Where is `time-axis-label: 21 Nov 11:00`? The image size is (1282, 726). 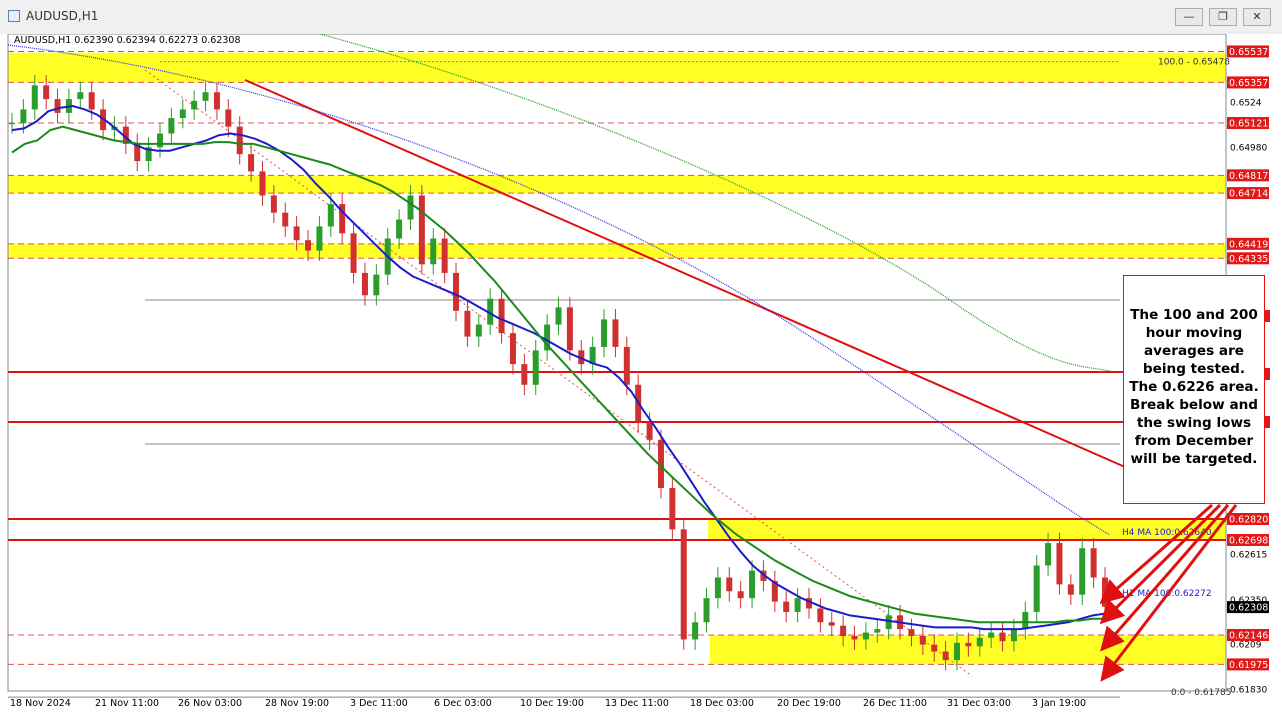 time-axis-label: 21 Nov 11:00 is located at coordinates (127, 703).